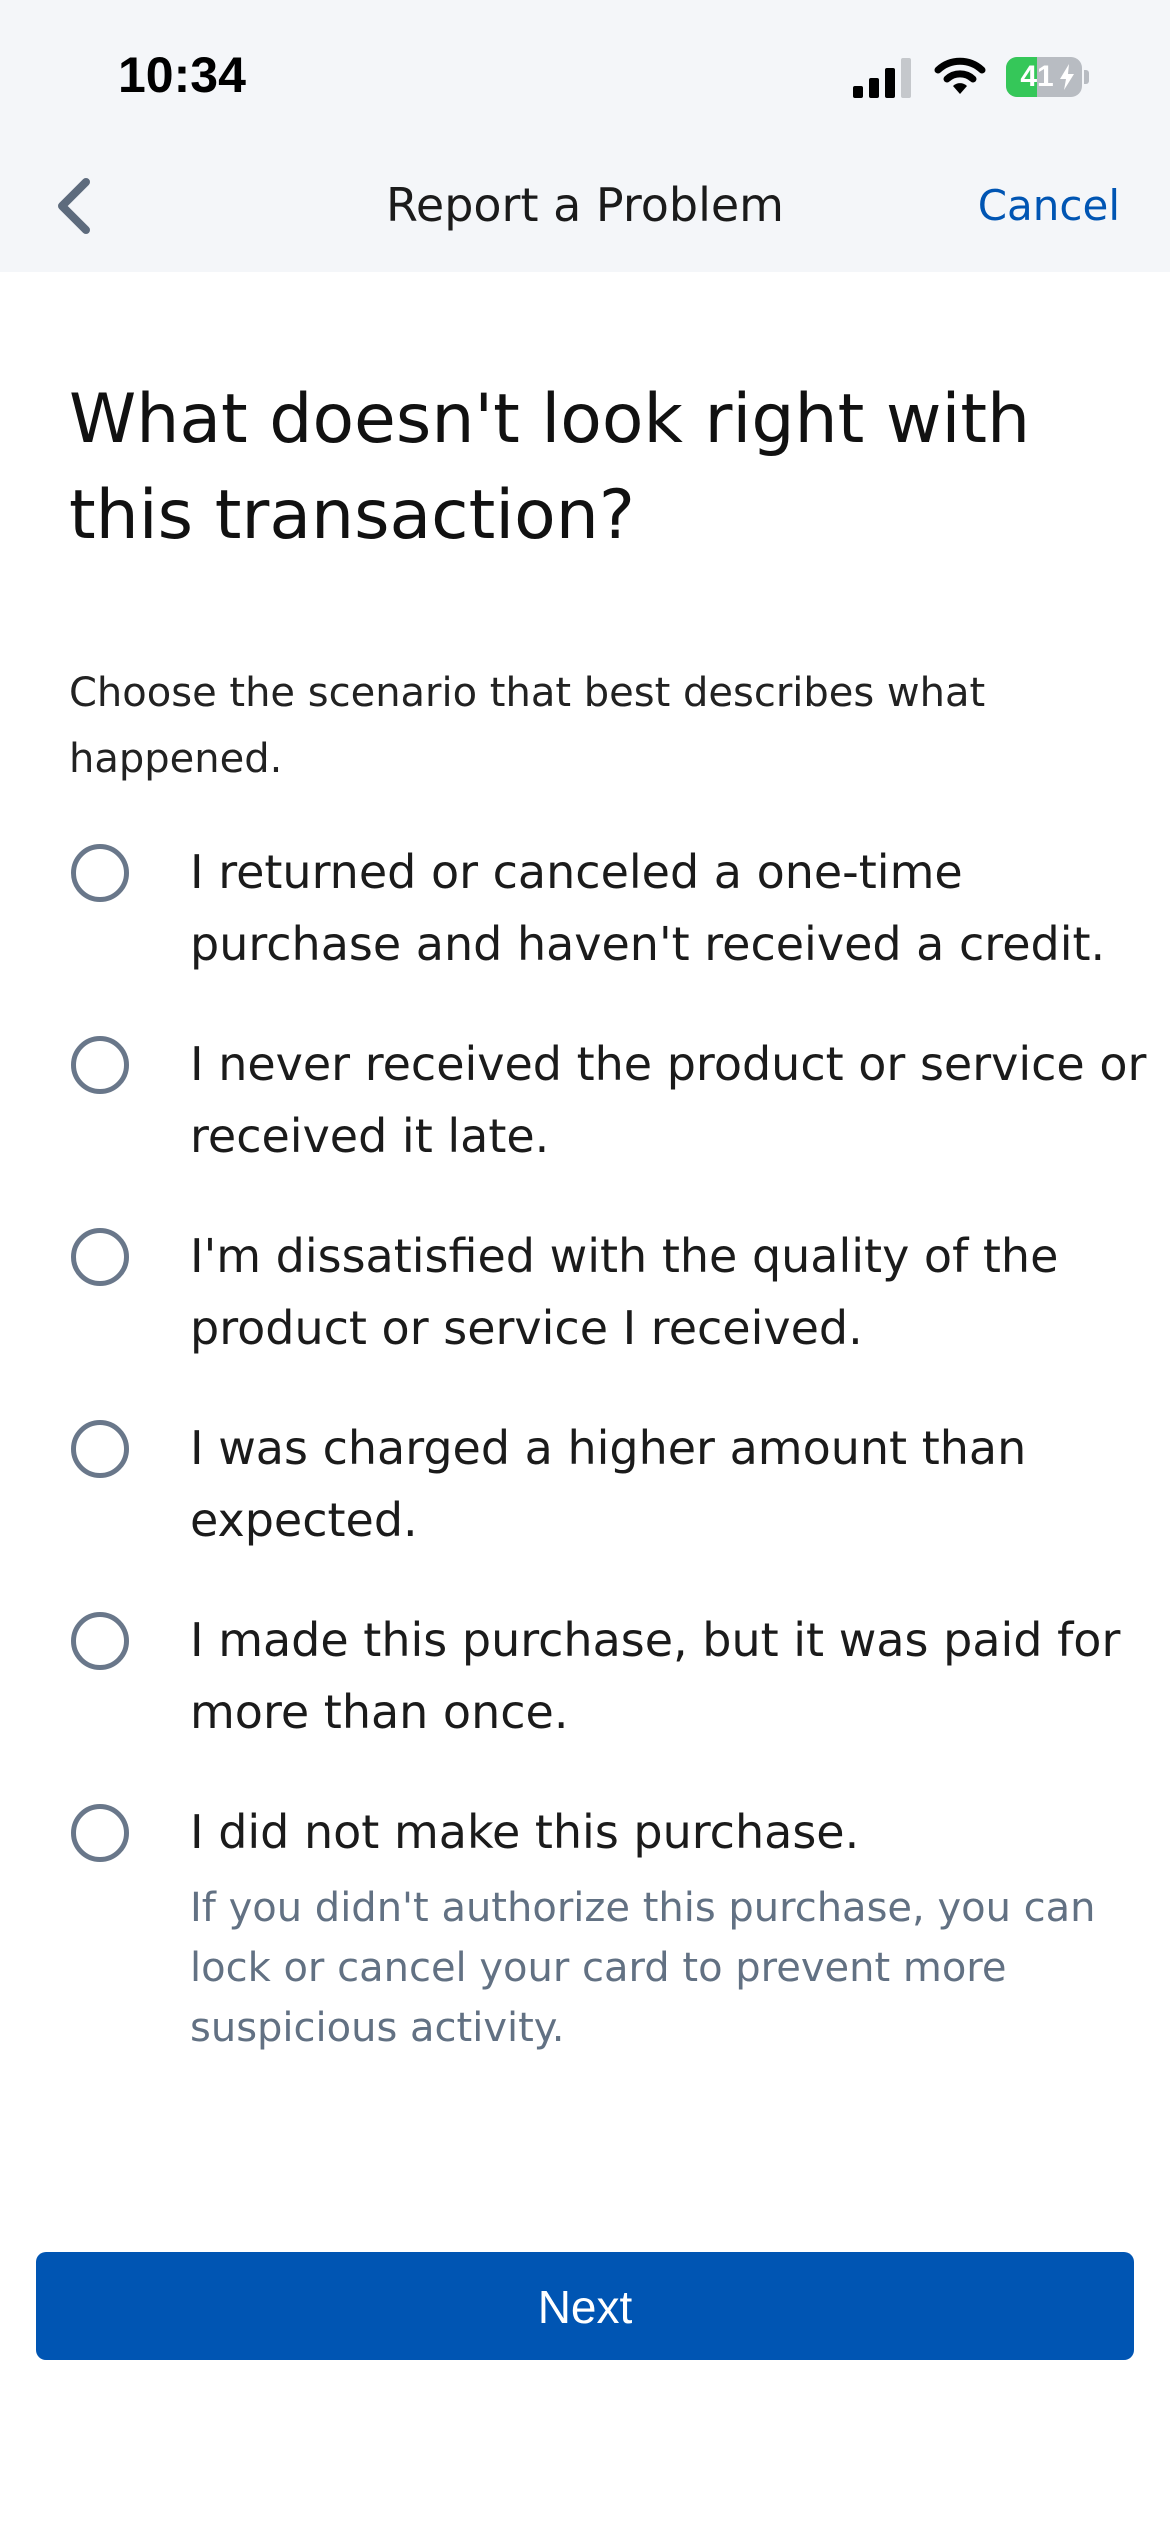 Image resolution: width=1170 pixels, height=2532 pixels. What do you see at coordinates (585, 205) in the screenshot?
I see `page-title: Report a Problem` at bounding box center [585, 205].